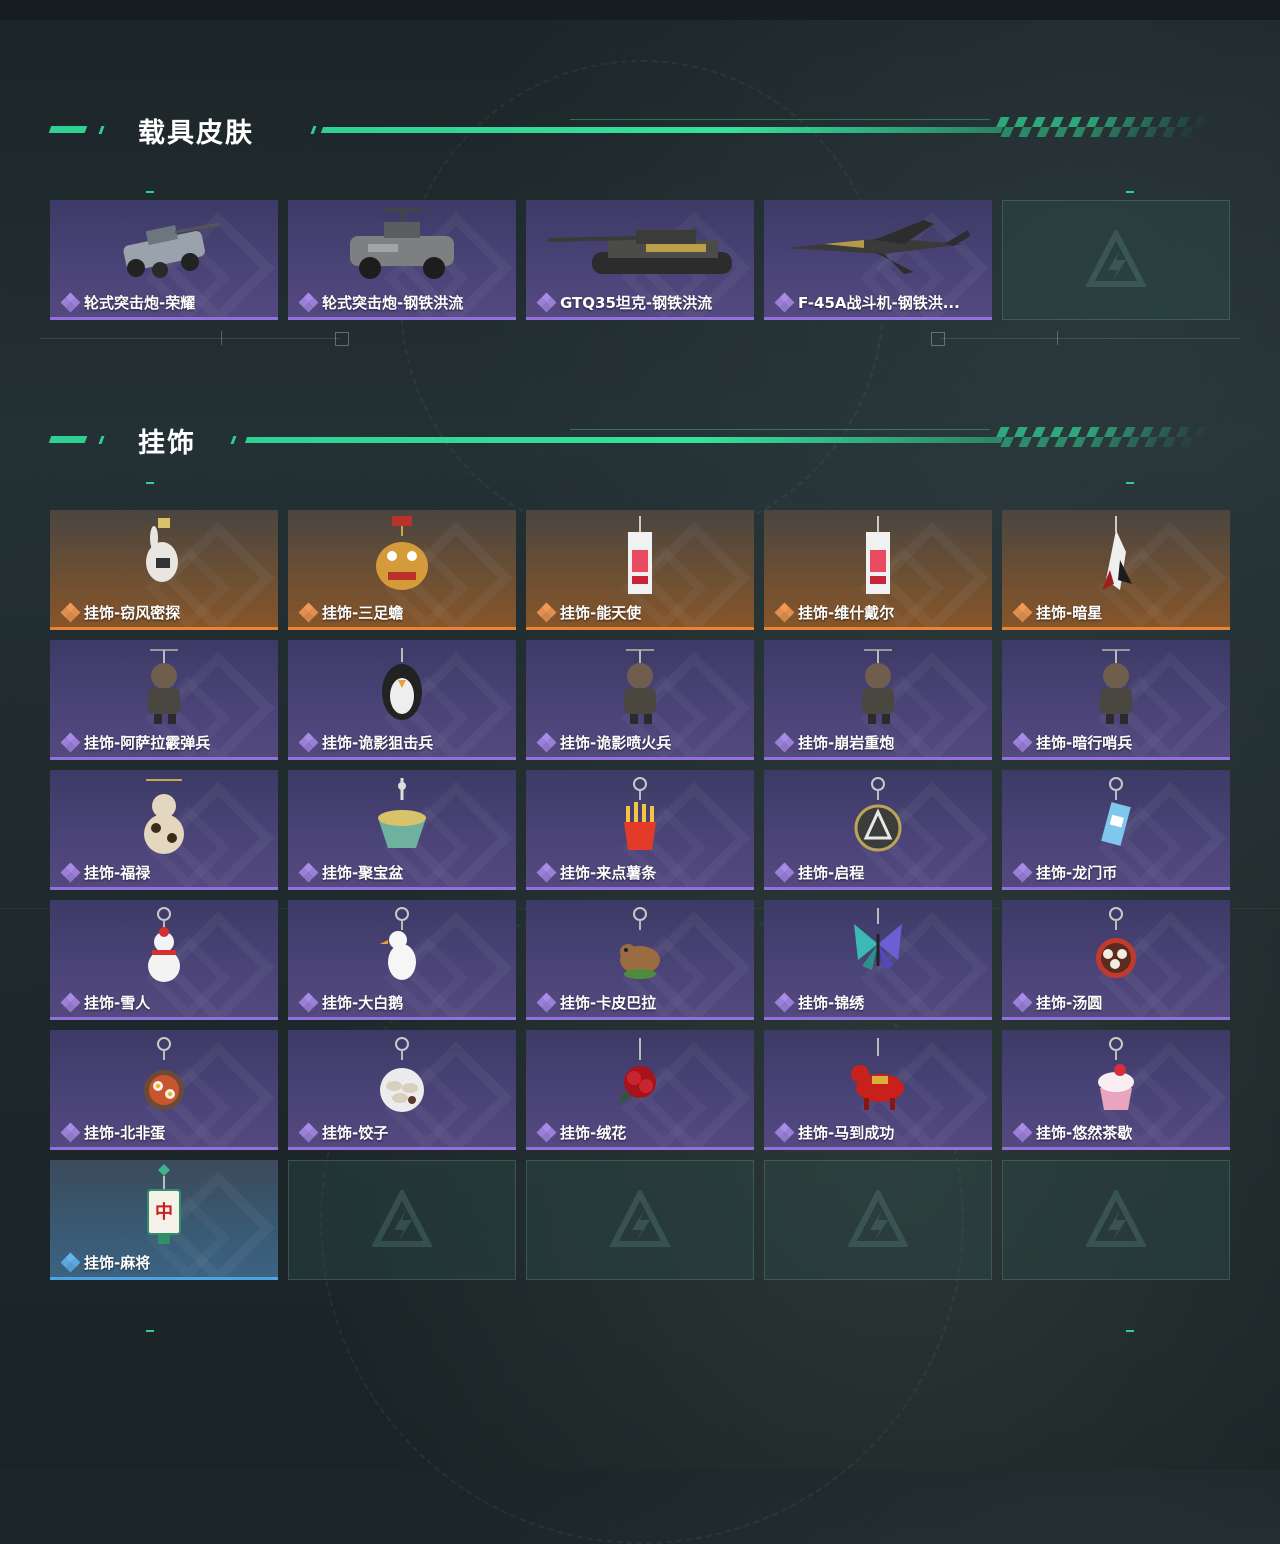 Image resolution: width=1280 pixels, height=1544 pixels. I want to click on item-name: 挂饰-聚宝盆, so click(363, 873).